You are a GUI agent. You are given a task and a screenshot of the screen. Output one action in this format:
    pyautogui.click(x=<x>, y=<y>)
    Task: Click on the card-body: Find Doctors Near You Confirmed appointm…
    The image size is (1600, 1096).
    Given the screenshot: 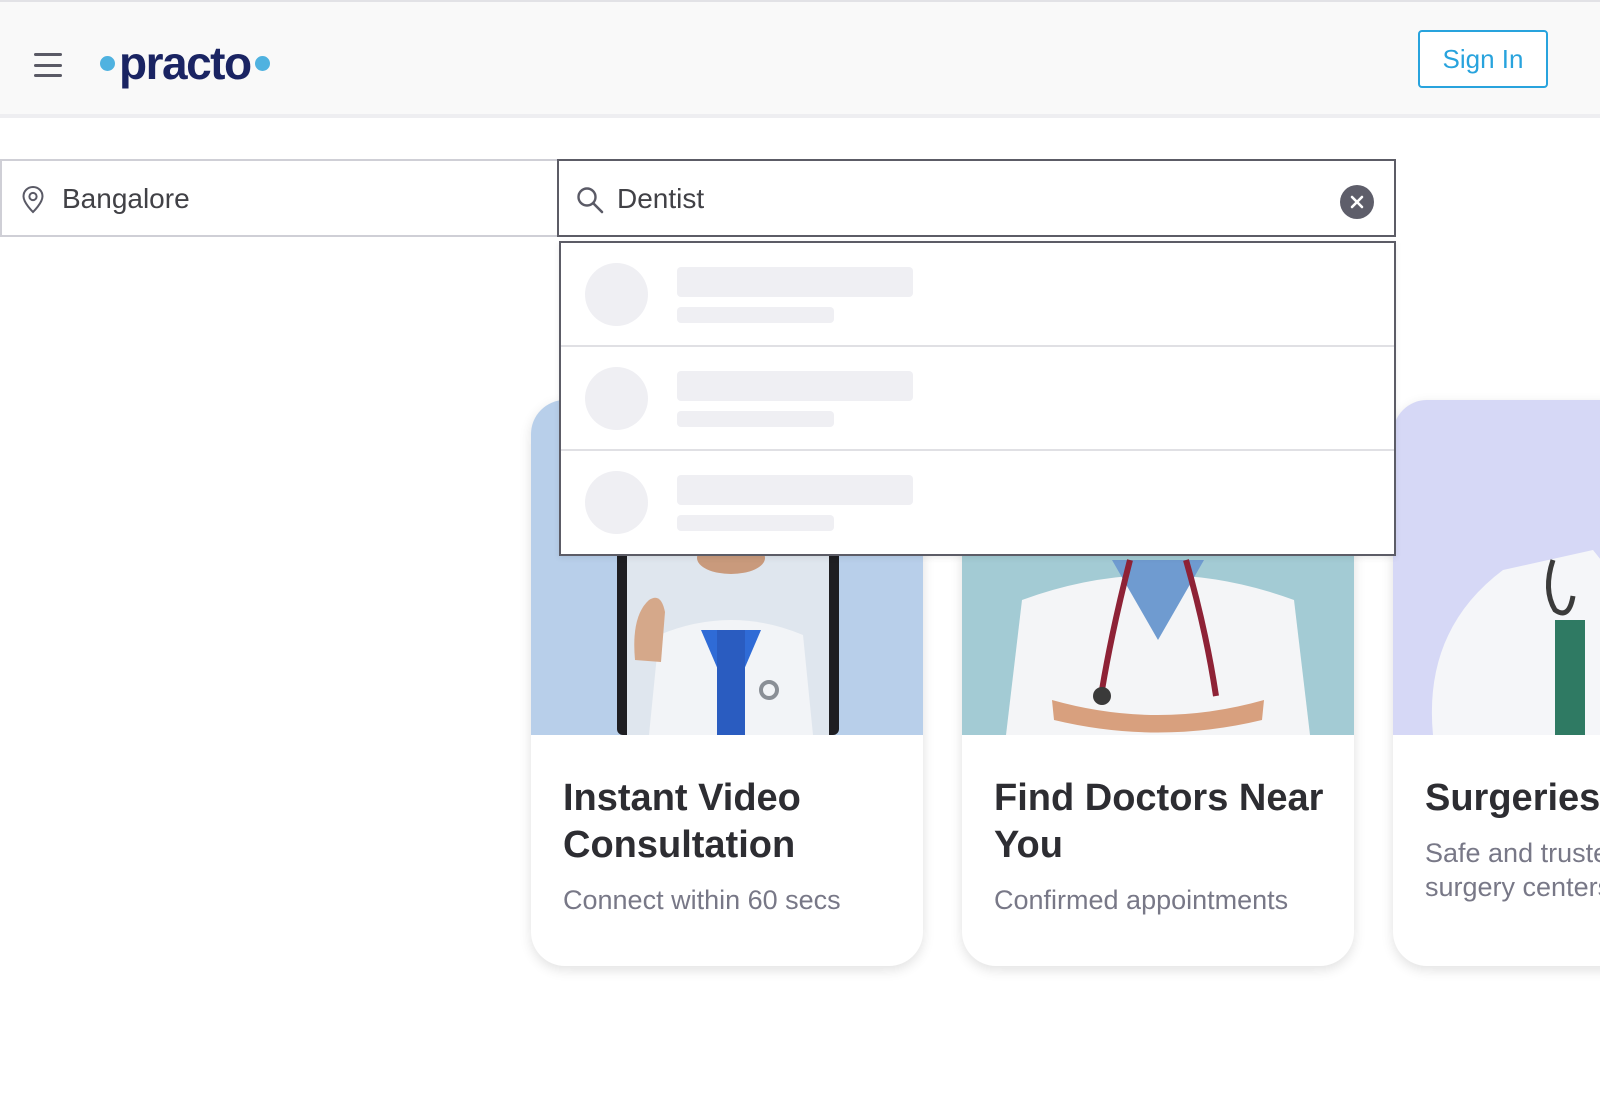 What is the action you would take?
    pyautogui.click(x=1164, y=846)
    